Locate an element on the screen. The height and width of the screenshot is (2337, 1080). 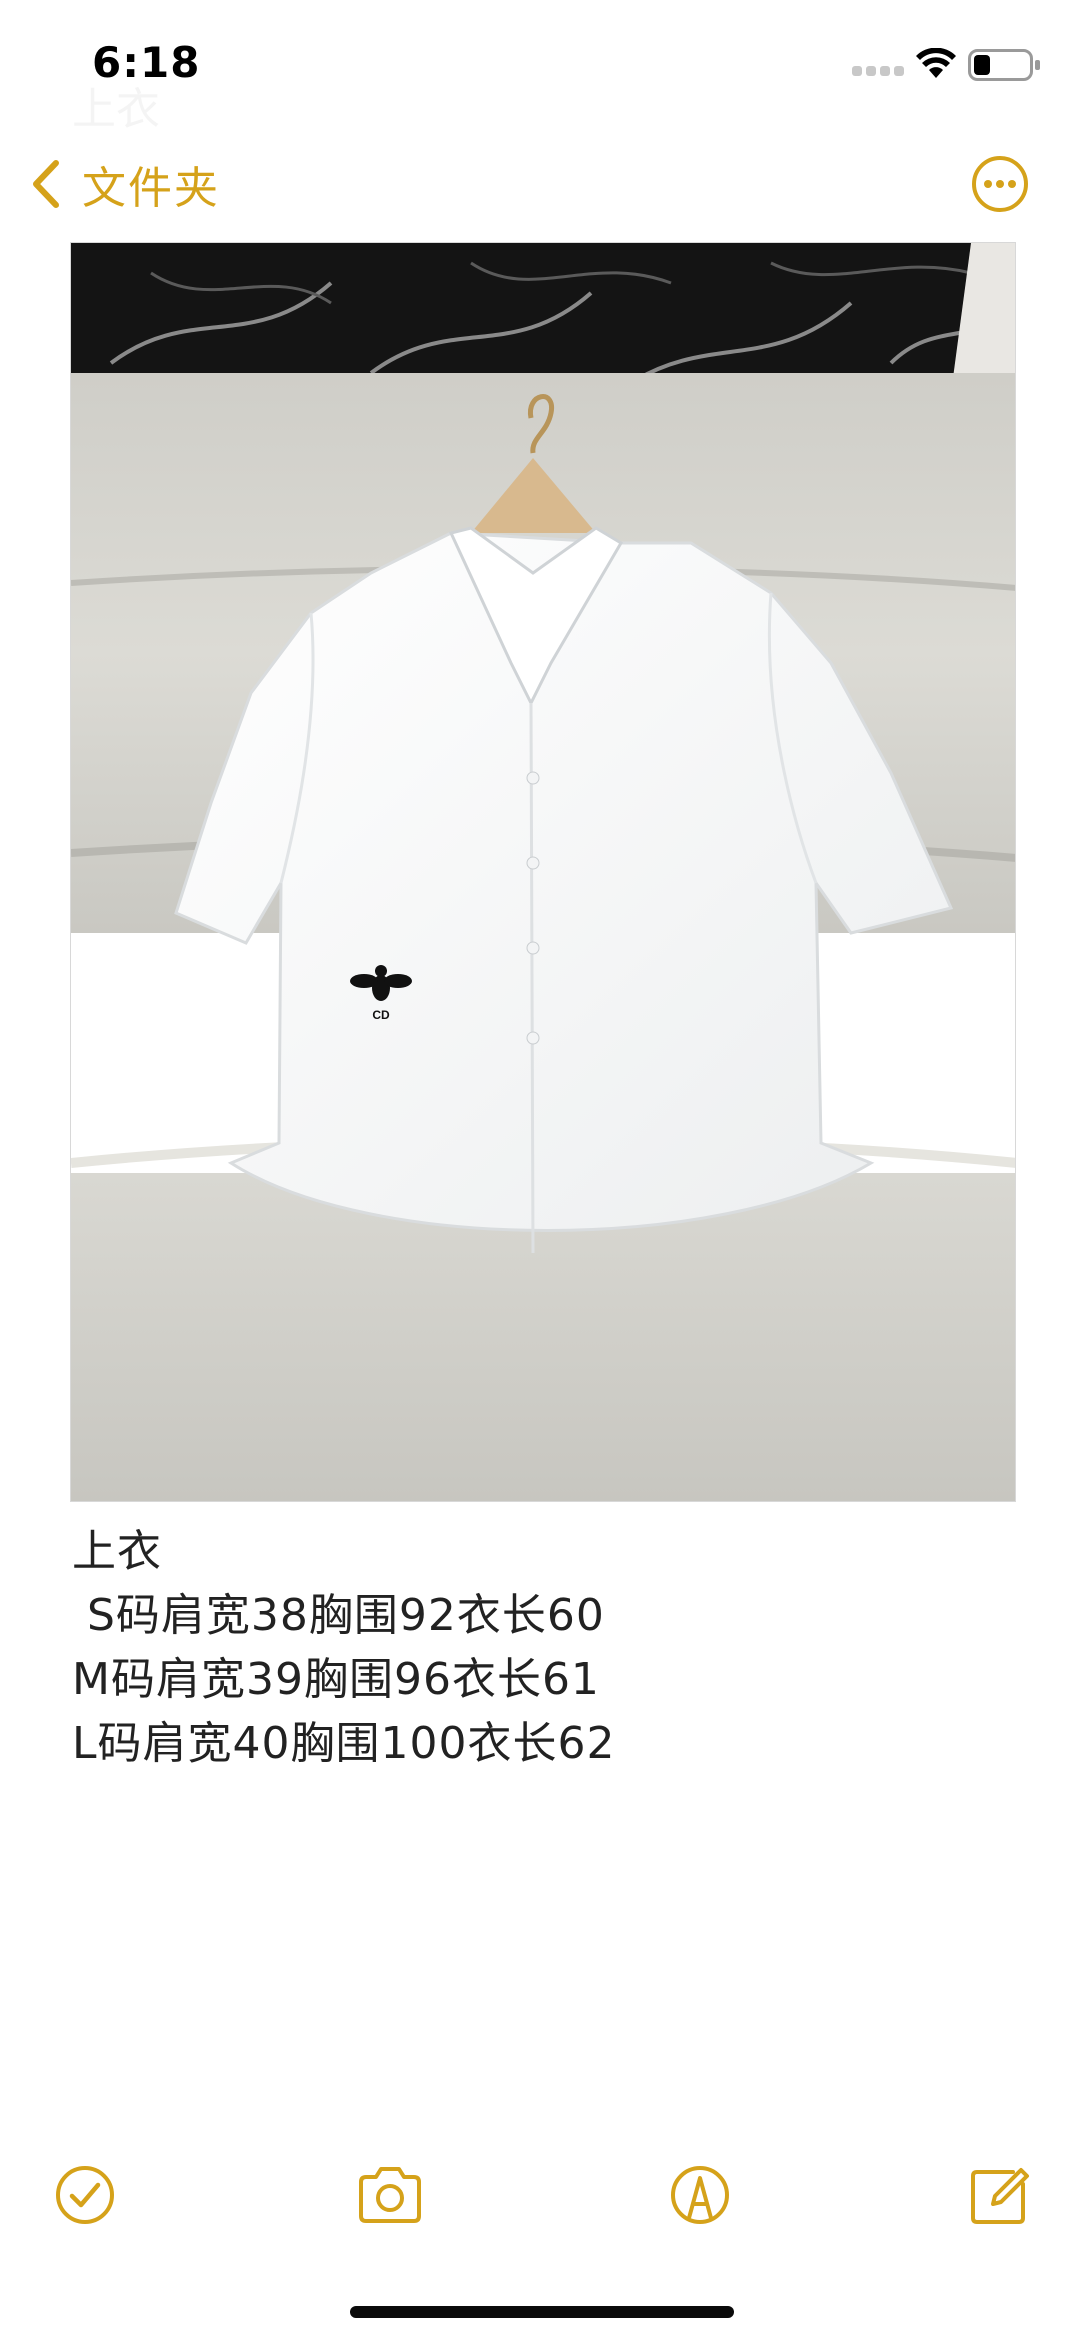
logo-text: CD is located at coordinates (381, 1015).